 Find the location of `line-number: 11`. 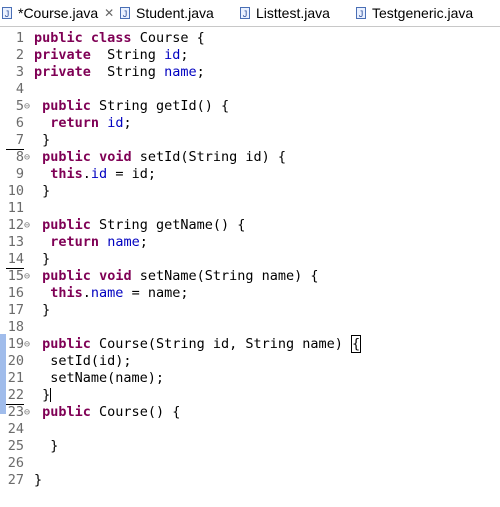

line-number: 11 is located at coordinates (15, 208).